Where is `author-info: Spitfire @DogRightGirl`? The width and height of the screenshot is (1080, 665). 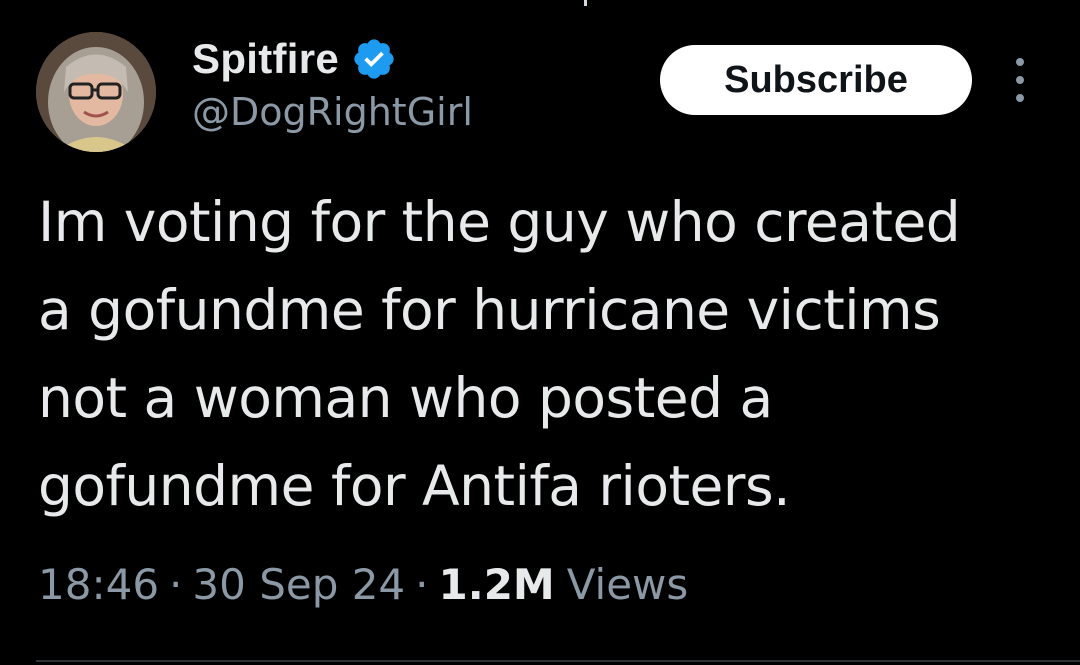 author-info: Spitfire @DogRightGirl is located at coordinates (332, 82).